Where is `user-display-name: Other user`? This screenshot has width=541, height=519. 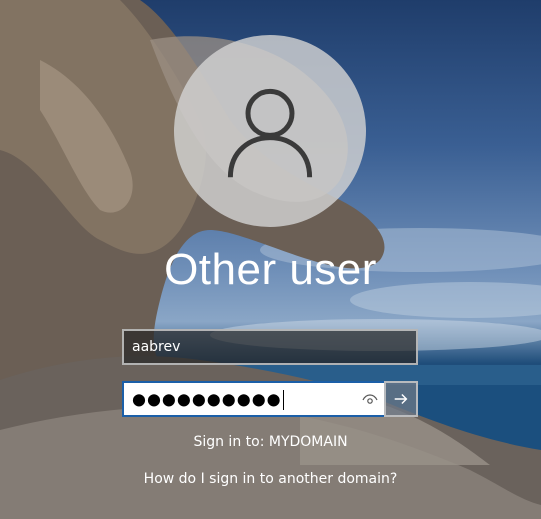
user-display-name: Other user is located at coordinates (270, 269).